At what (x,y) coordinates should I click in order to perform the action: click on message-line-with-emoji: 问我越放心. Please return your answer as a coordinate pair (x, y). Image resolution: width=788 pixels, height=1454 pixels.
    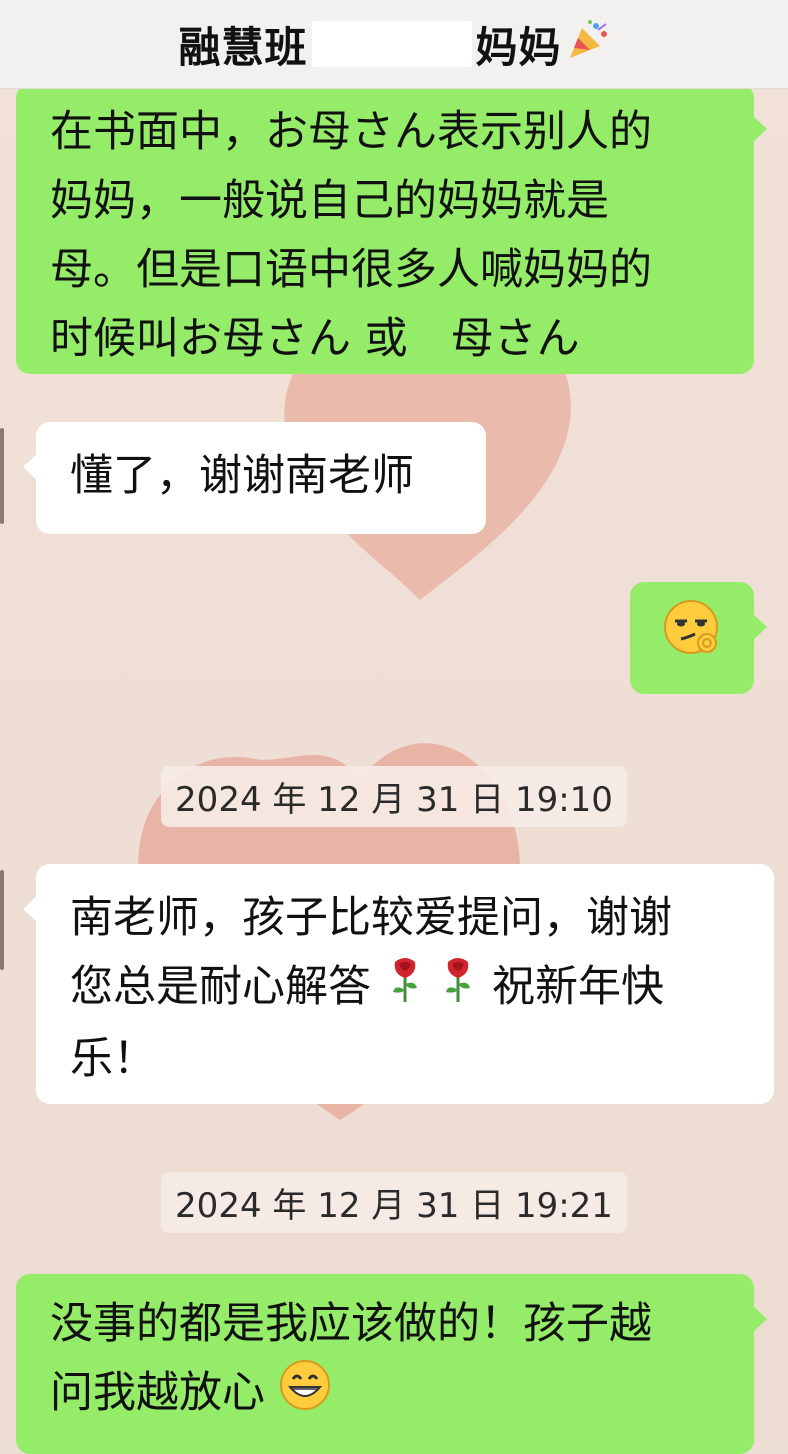
    Looking at the image, I should click on (402, 1395).